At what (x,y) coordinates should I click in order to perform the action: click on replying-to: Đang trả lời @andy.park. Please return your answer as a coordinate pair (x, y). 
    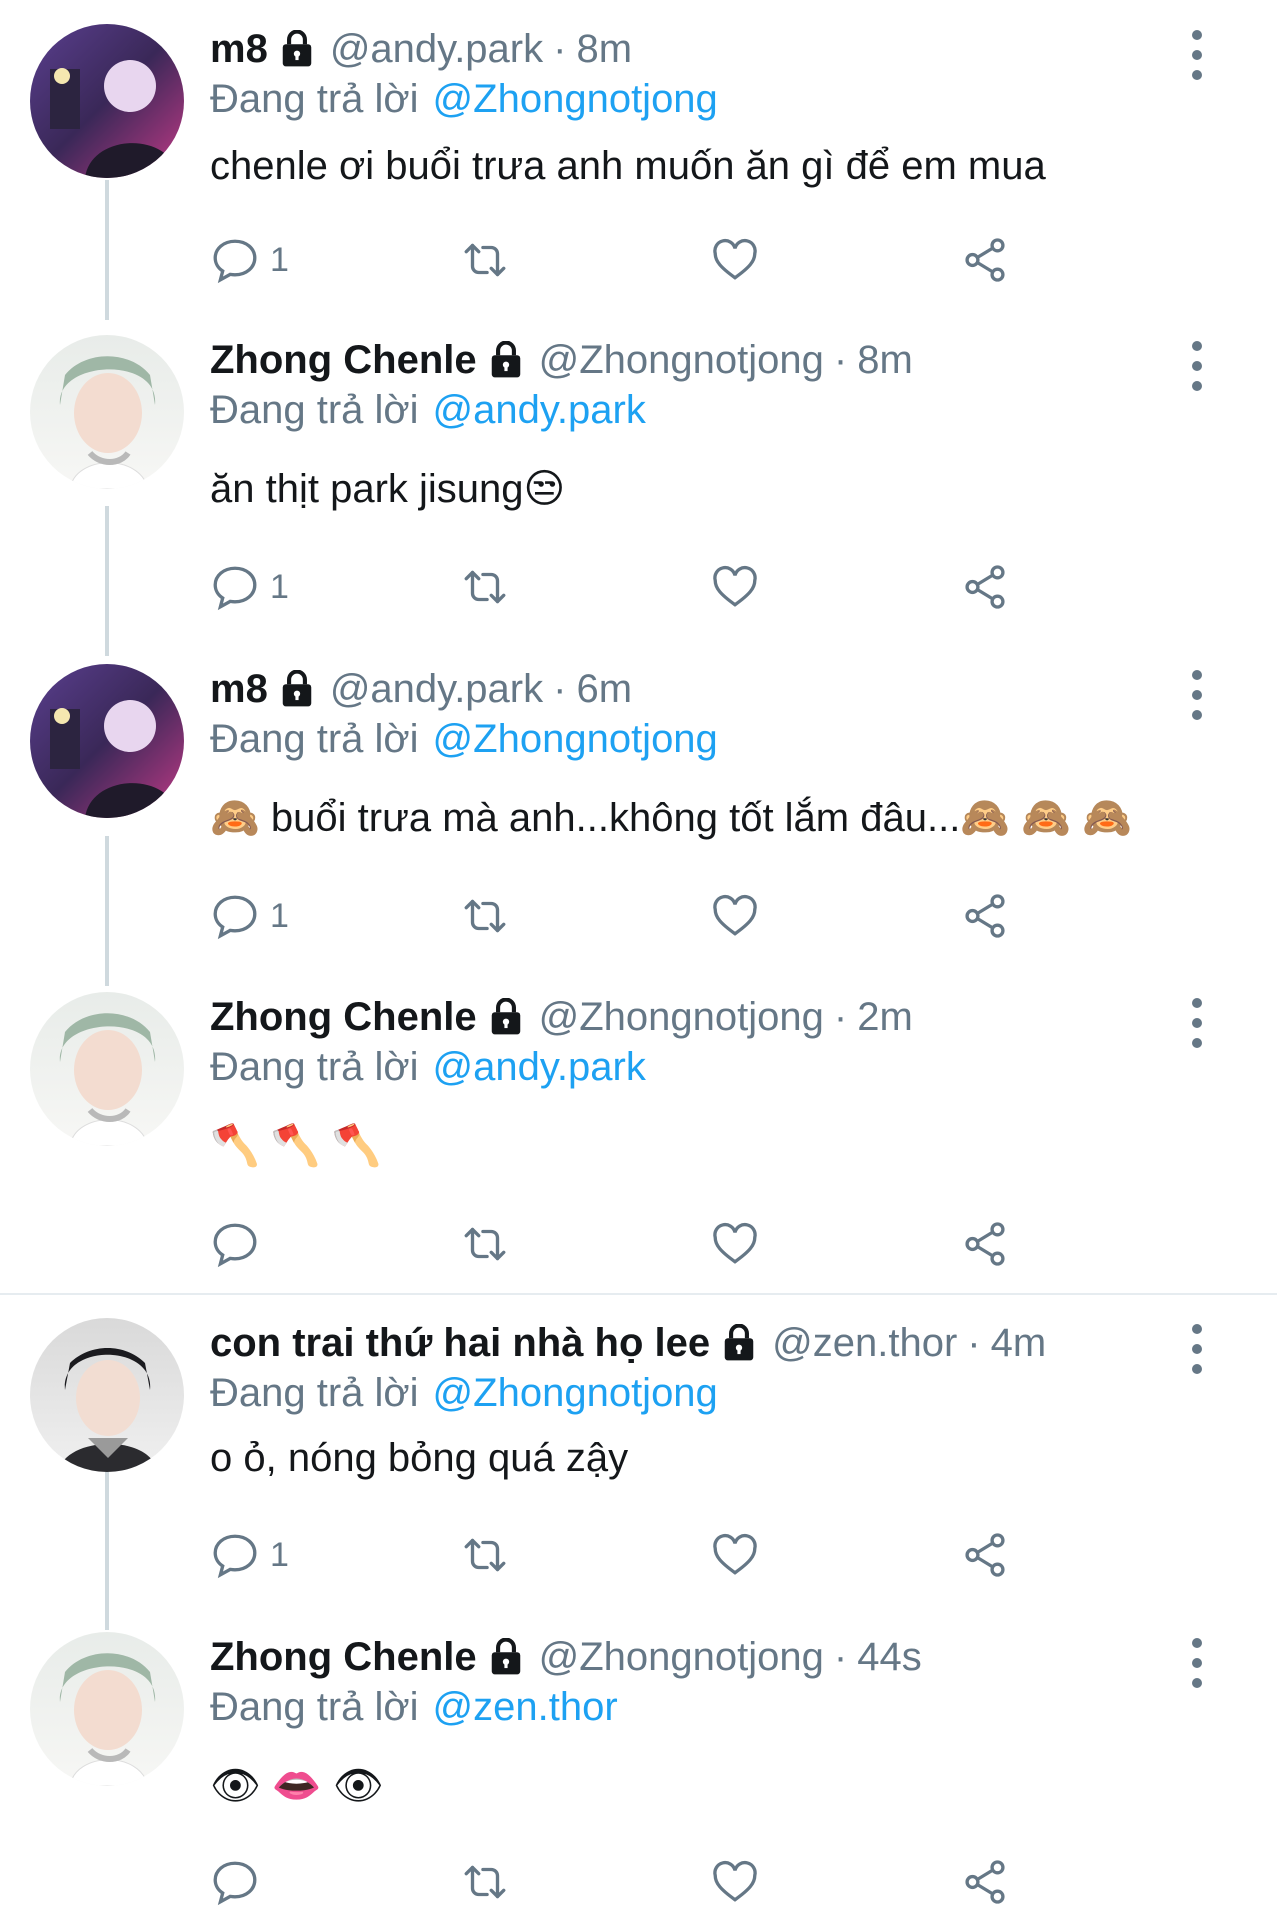
    Looking at the image, I should click on (743, 410).